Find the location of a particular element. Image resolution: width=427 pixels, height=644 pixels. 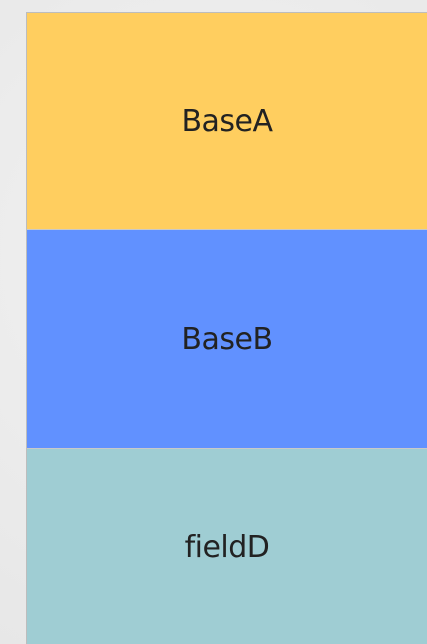

block-base-a-label: BaseA is located at coordinates (227, 121).